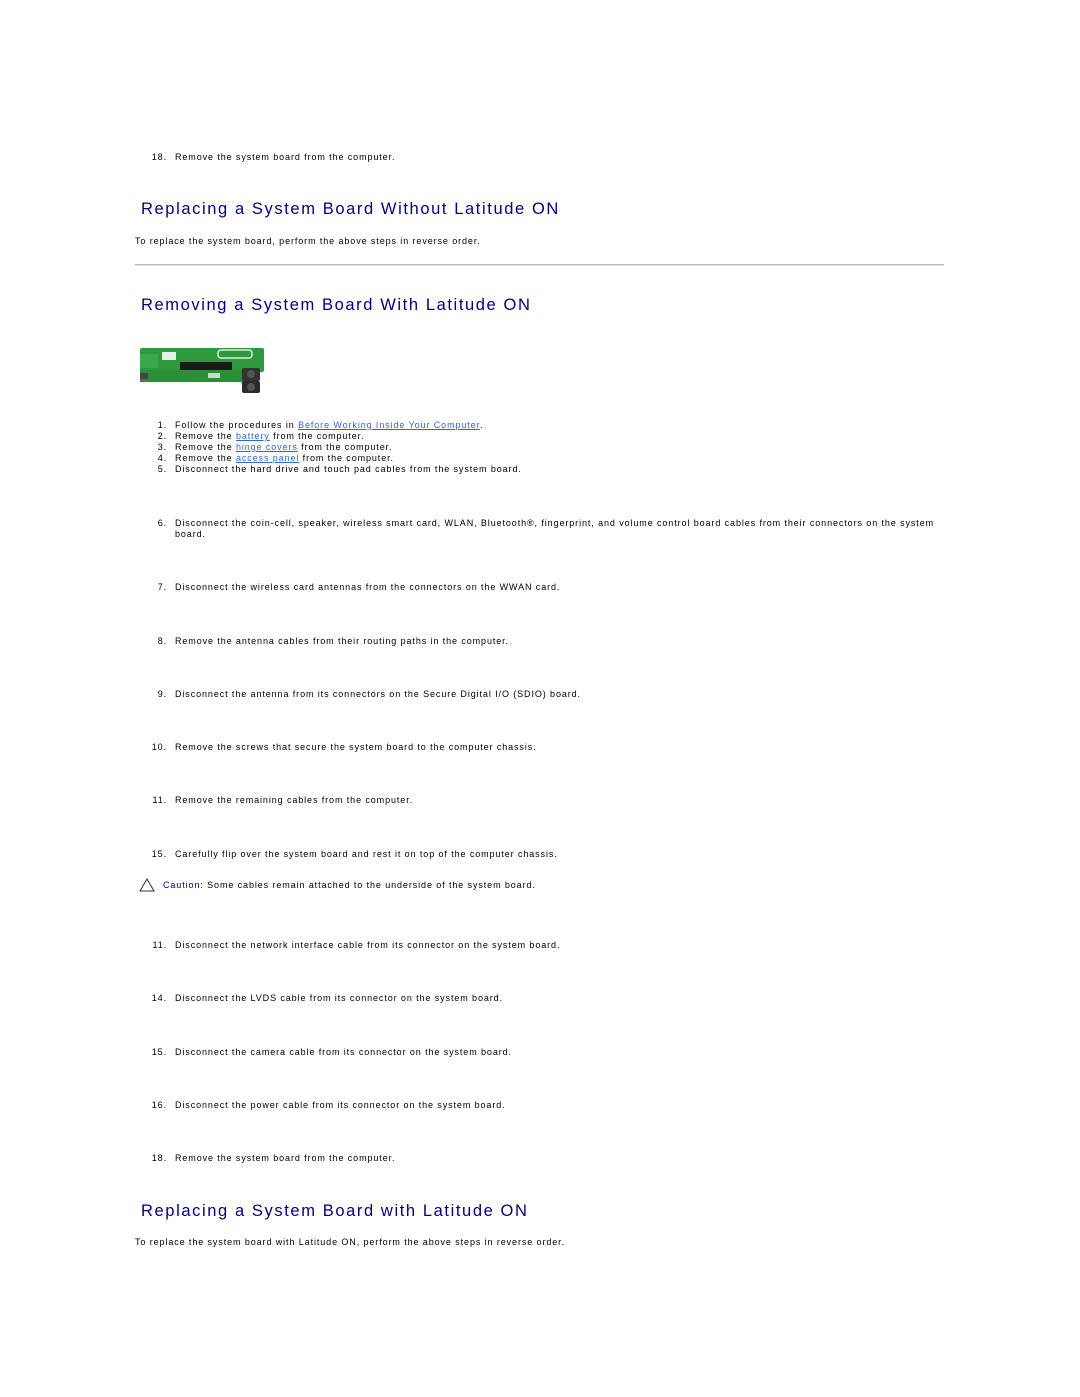  What do you see at coordinates (389, 425) in the screenshot?
I see `link-before-working-inside: Before Working Inside Your Computer` at bounding box center [389, 425].